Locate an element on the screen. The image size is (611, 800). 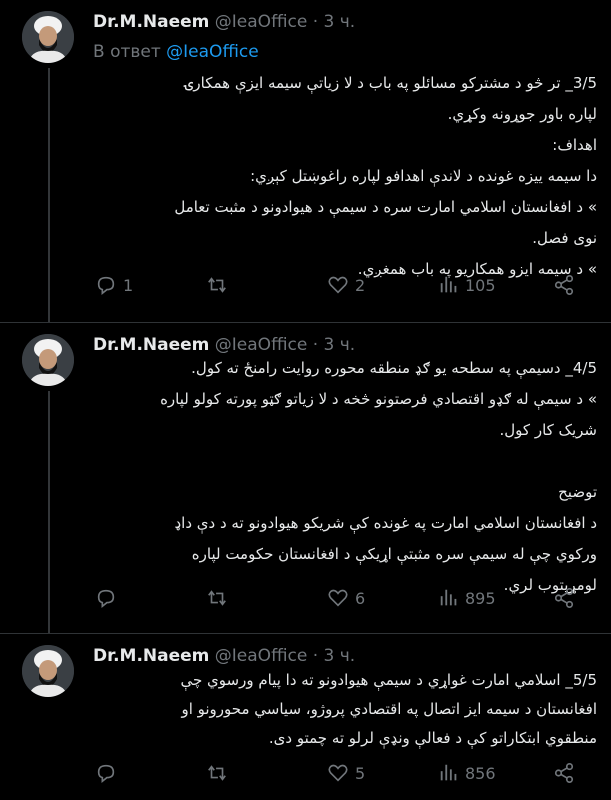
views-button: 105 is located at coordinates (467, 285).